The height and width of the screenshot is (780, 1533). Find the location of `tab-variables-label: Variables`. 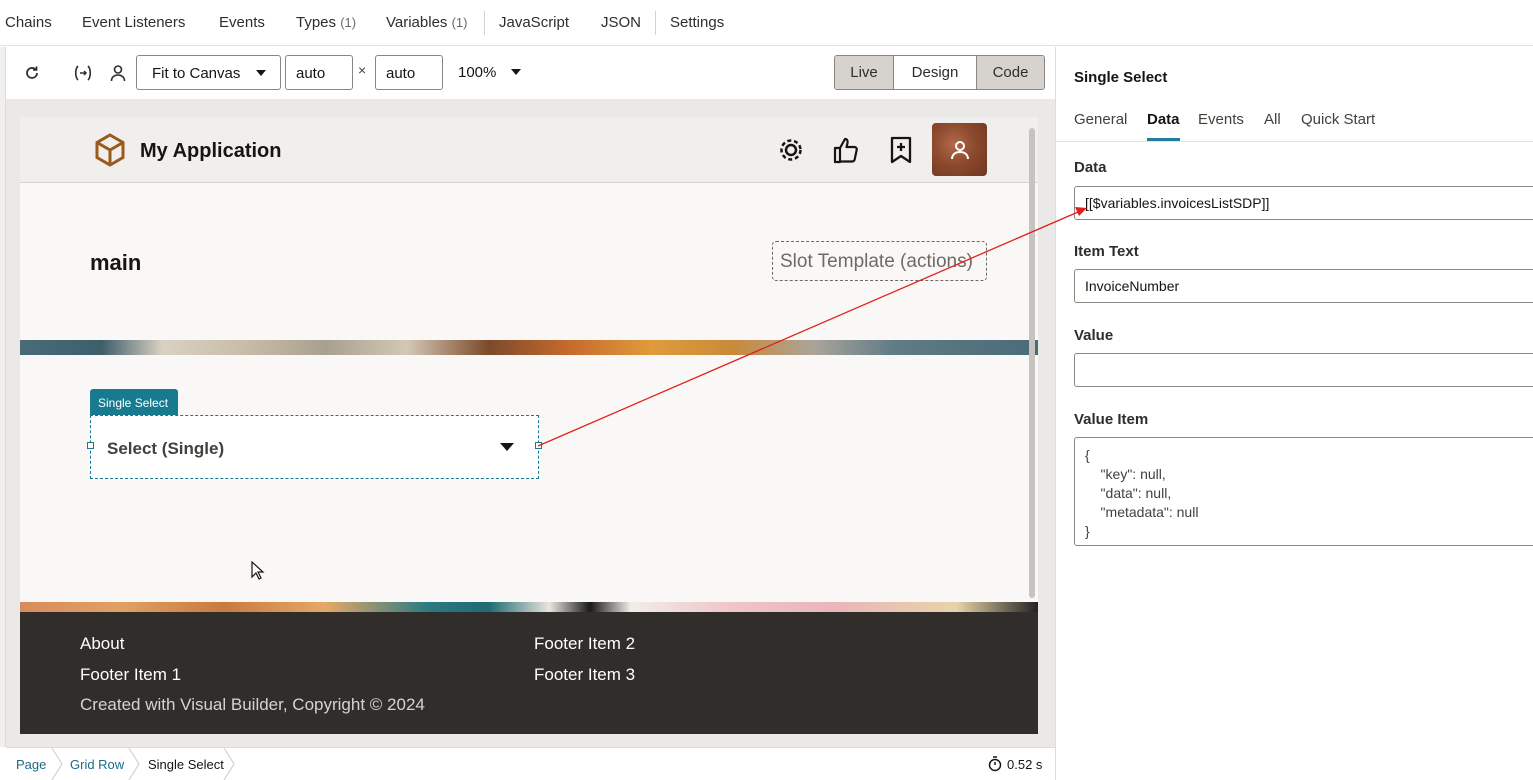

tab-variables-label: Variables is located at coordinates (417, 22).